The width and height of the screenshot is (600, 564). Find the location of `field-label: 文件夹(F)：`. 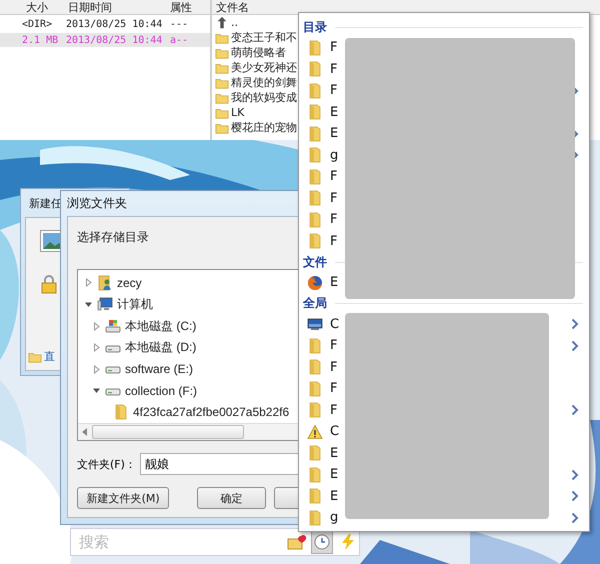

field-label: 文件夹(F)： is located at coordinates (106, 464).